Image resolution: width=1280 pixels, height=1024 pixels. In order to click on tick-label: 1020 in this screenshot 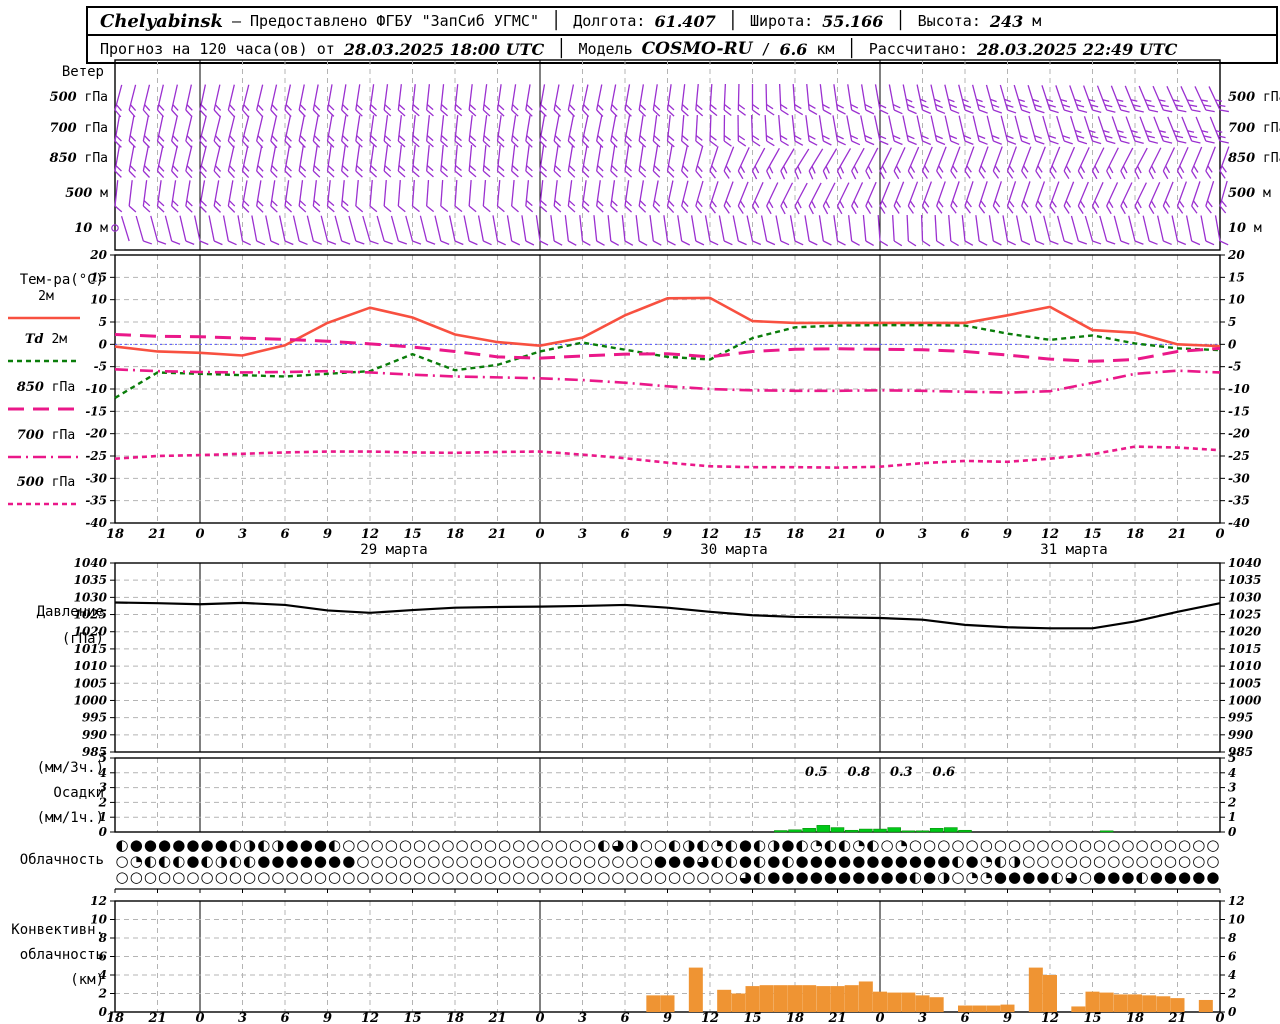, I will do `click(91, 632)`.